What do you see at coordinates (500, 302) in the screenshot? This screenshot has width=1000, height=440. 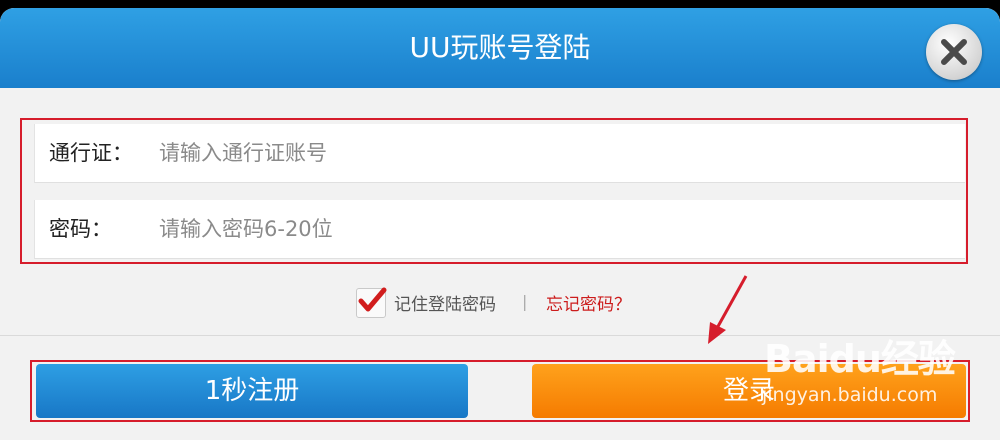 I see `login-options: 记住登陆密码 | 忘记密码？` at bounding box center [500, 302].